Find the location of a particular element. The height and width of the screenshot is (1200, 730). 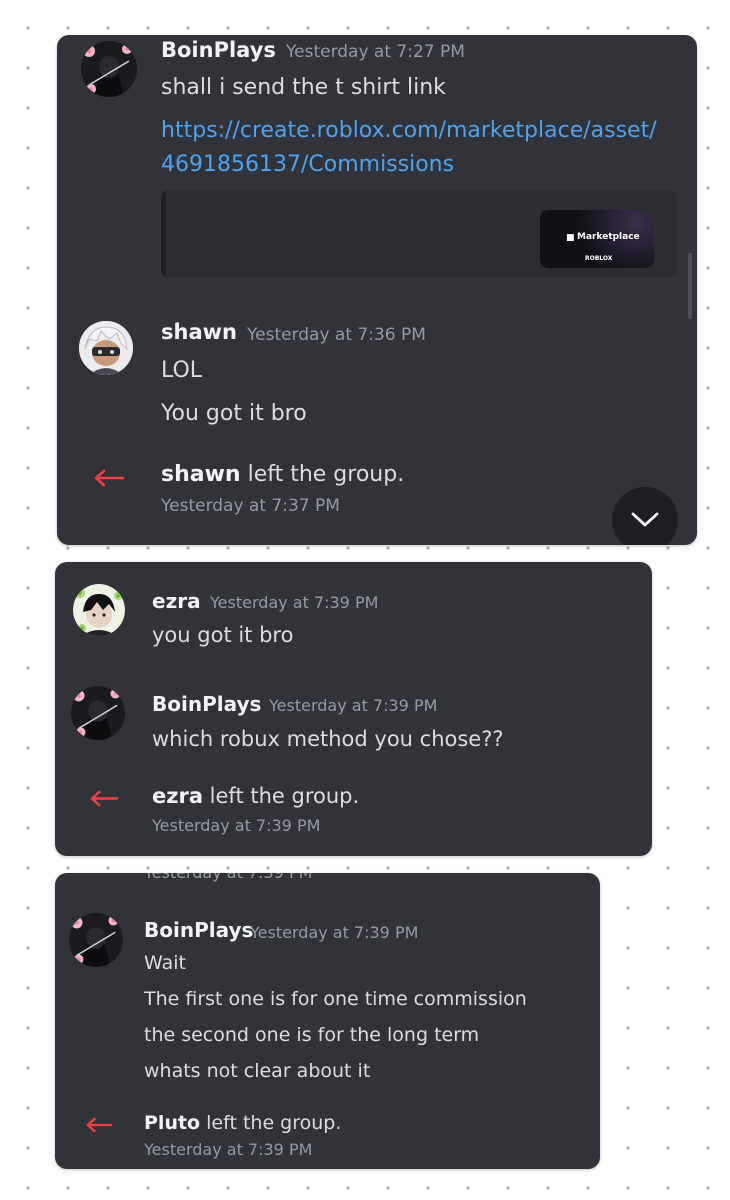

thumb-title: Marketplace is located at coordinates (608, 237).